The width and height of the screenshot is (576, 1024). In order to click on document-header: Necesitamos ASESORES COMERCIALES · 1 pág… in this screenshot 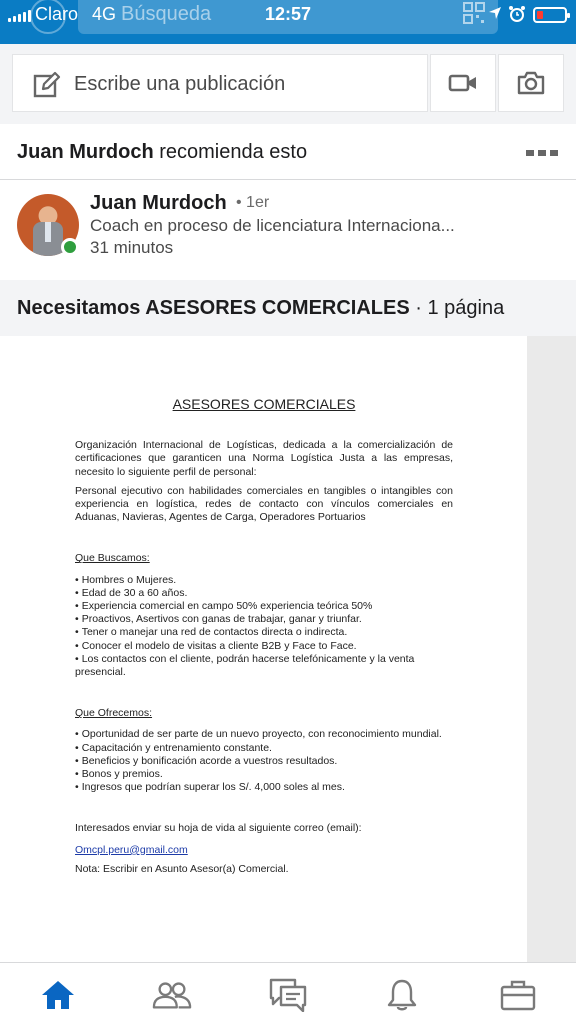, I will do `click(288, 308)`.